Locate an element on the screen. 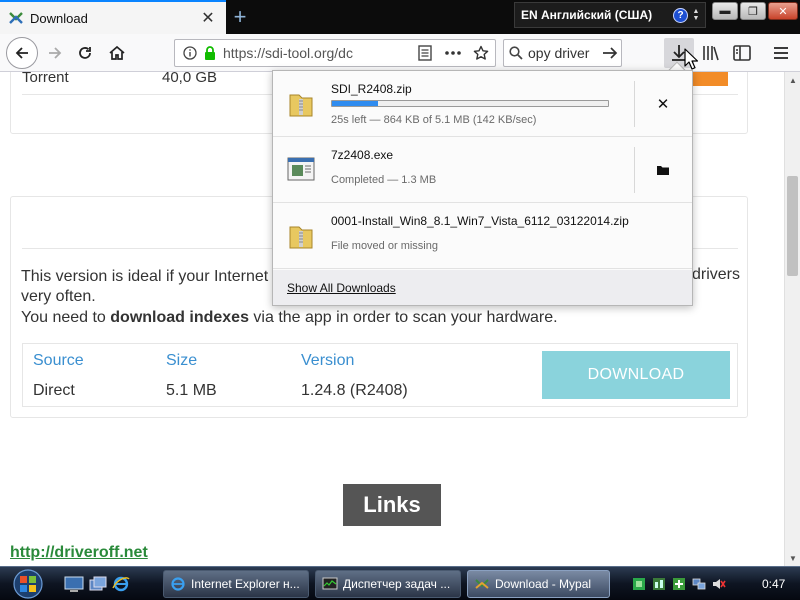 The width and height of the screenshot is (800, 600). close-window-button: ✕ is located at coordinates (783, 11).